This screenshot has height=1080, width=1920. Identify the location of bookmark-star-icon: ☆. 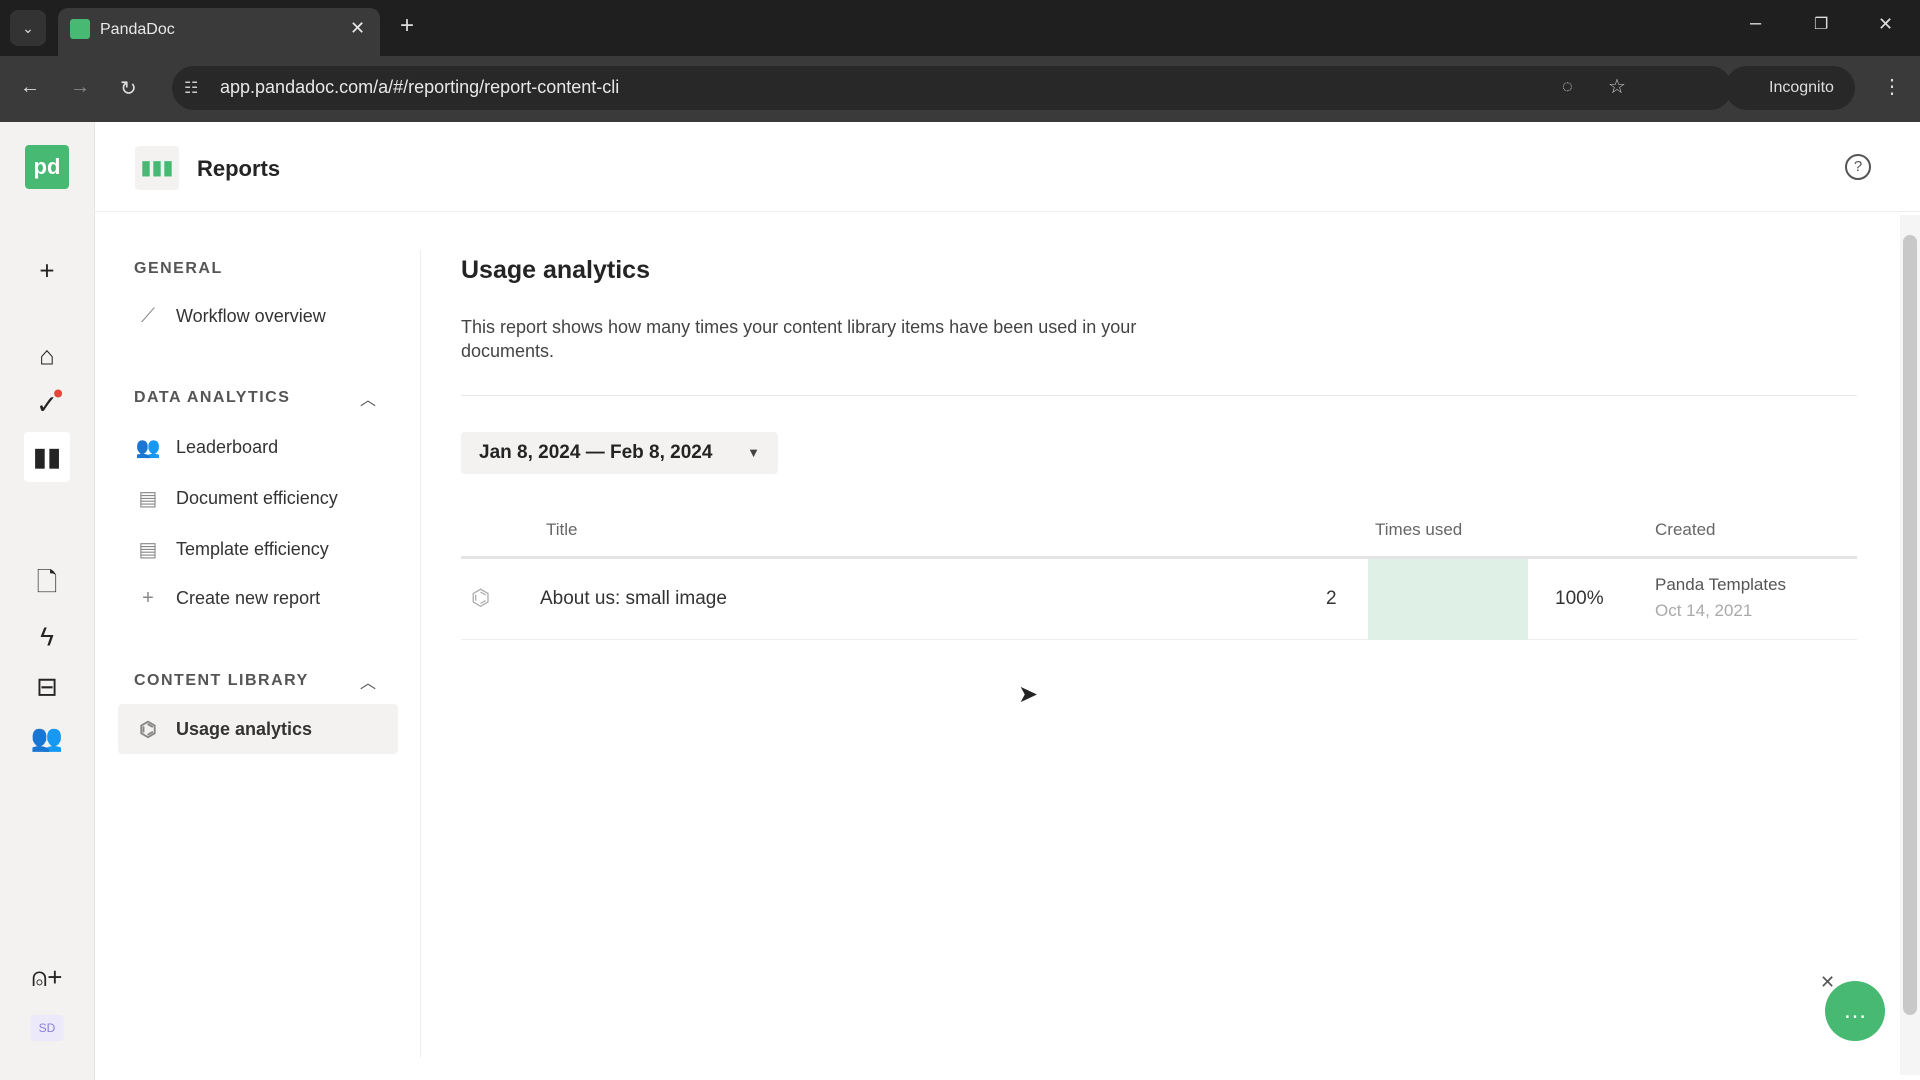
(1617, 86).